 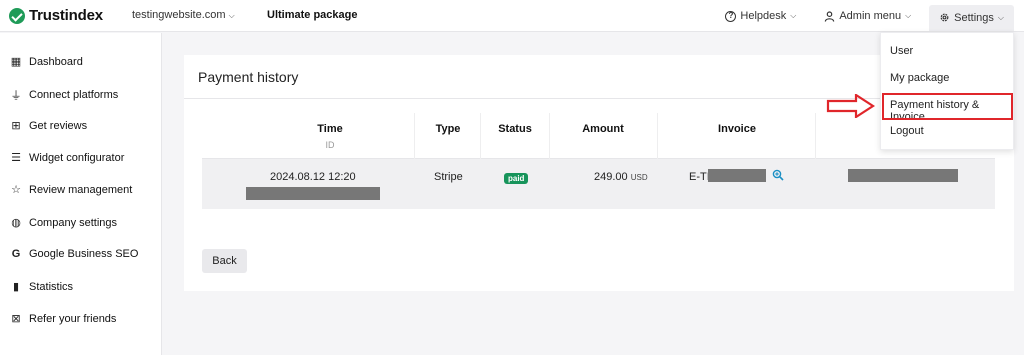 What do you see at coordinates (74, 95) in the screenshot?
I see `sidebar-item-label: Connect platforms` at bounding box center [74, 95].